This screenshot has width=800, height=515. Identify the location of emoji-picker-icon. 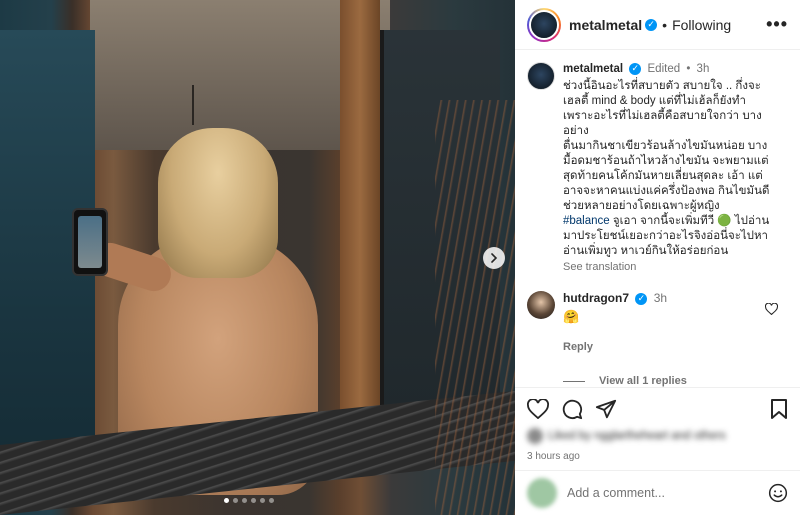
(778, 493).